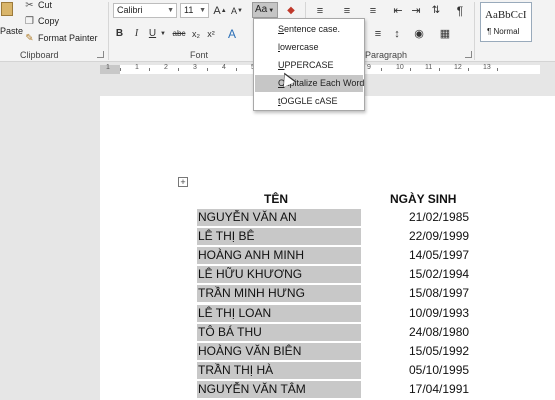 This screenshot has height=400, width=555. What do you see at coordinates (378, 33) in the screenshot?
I see `align-justify-button: ≡` at bounding box center [378, 33].